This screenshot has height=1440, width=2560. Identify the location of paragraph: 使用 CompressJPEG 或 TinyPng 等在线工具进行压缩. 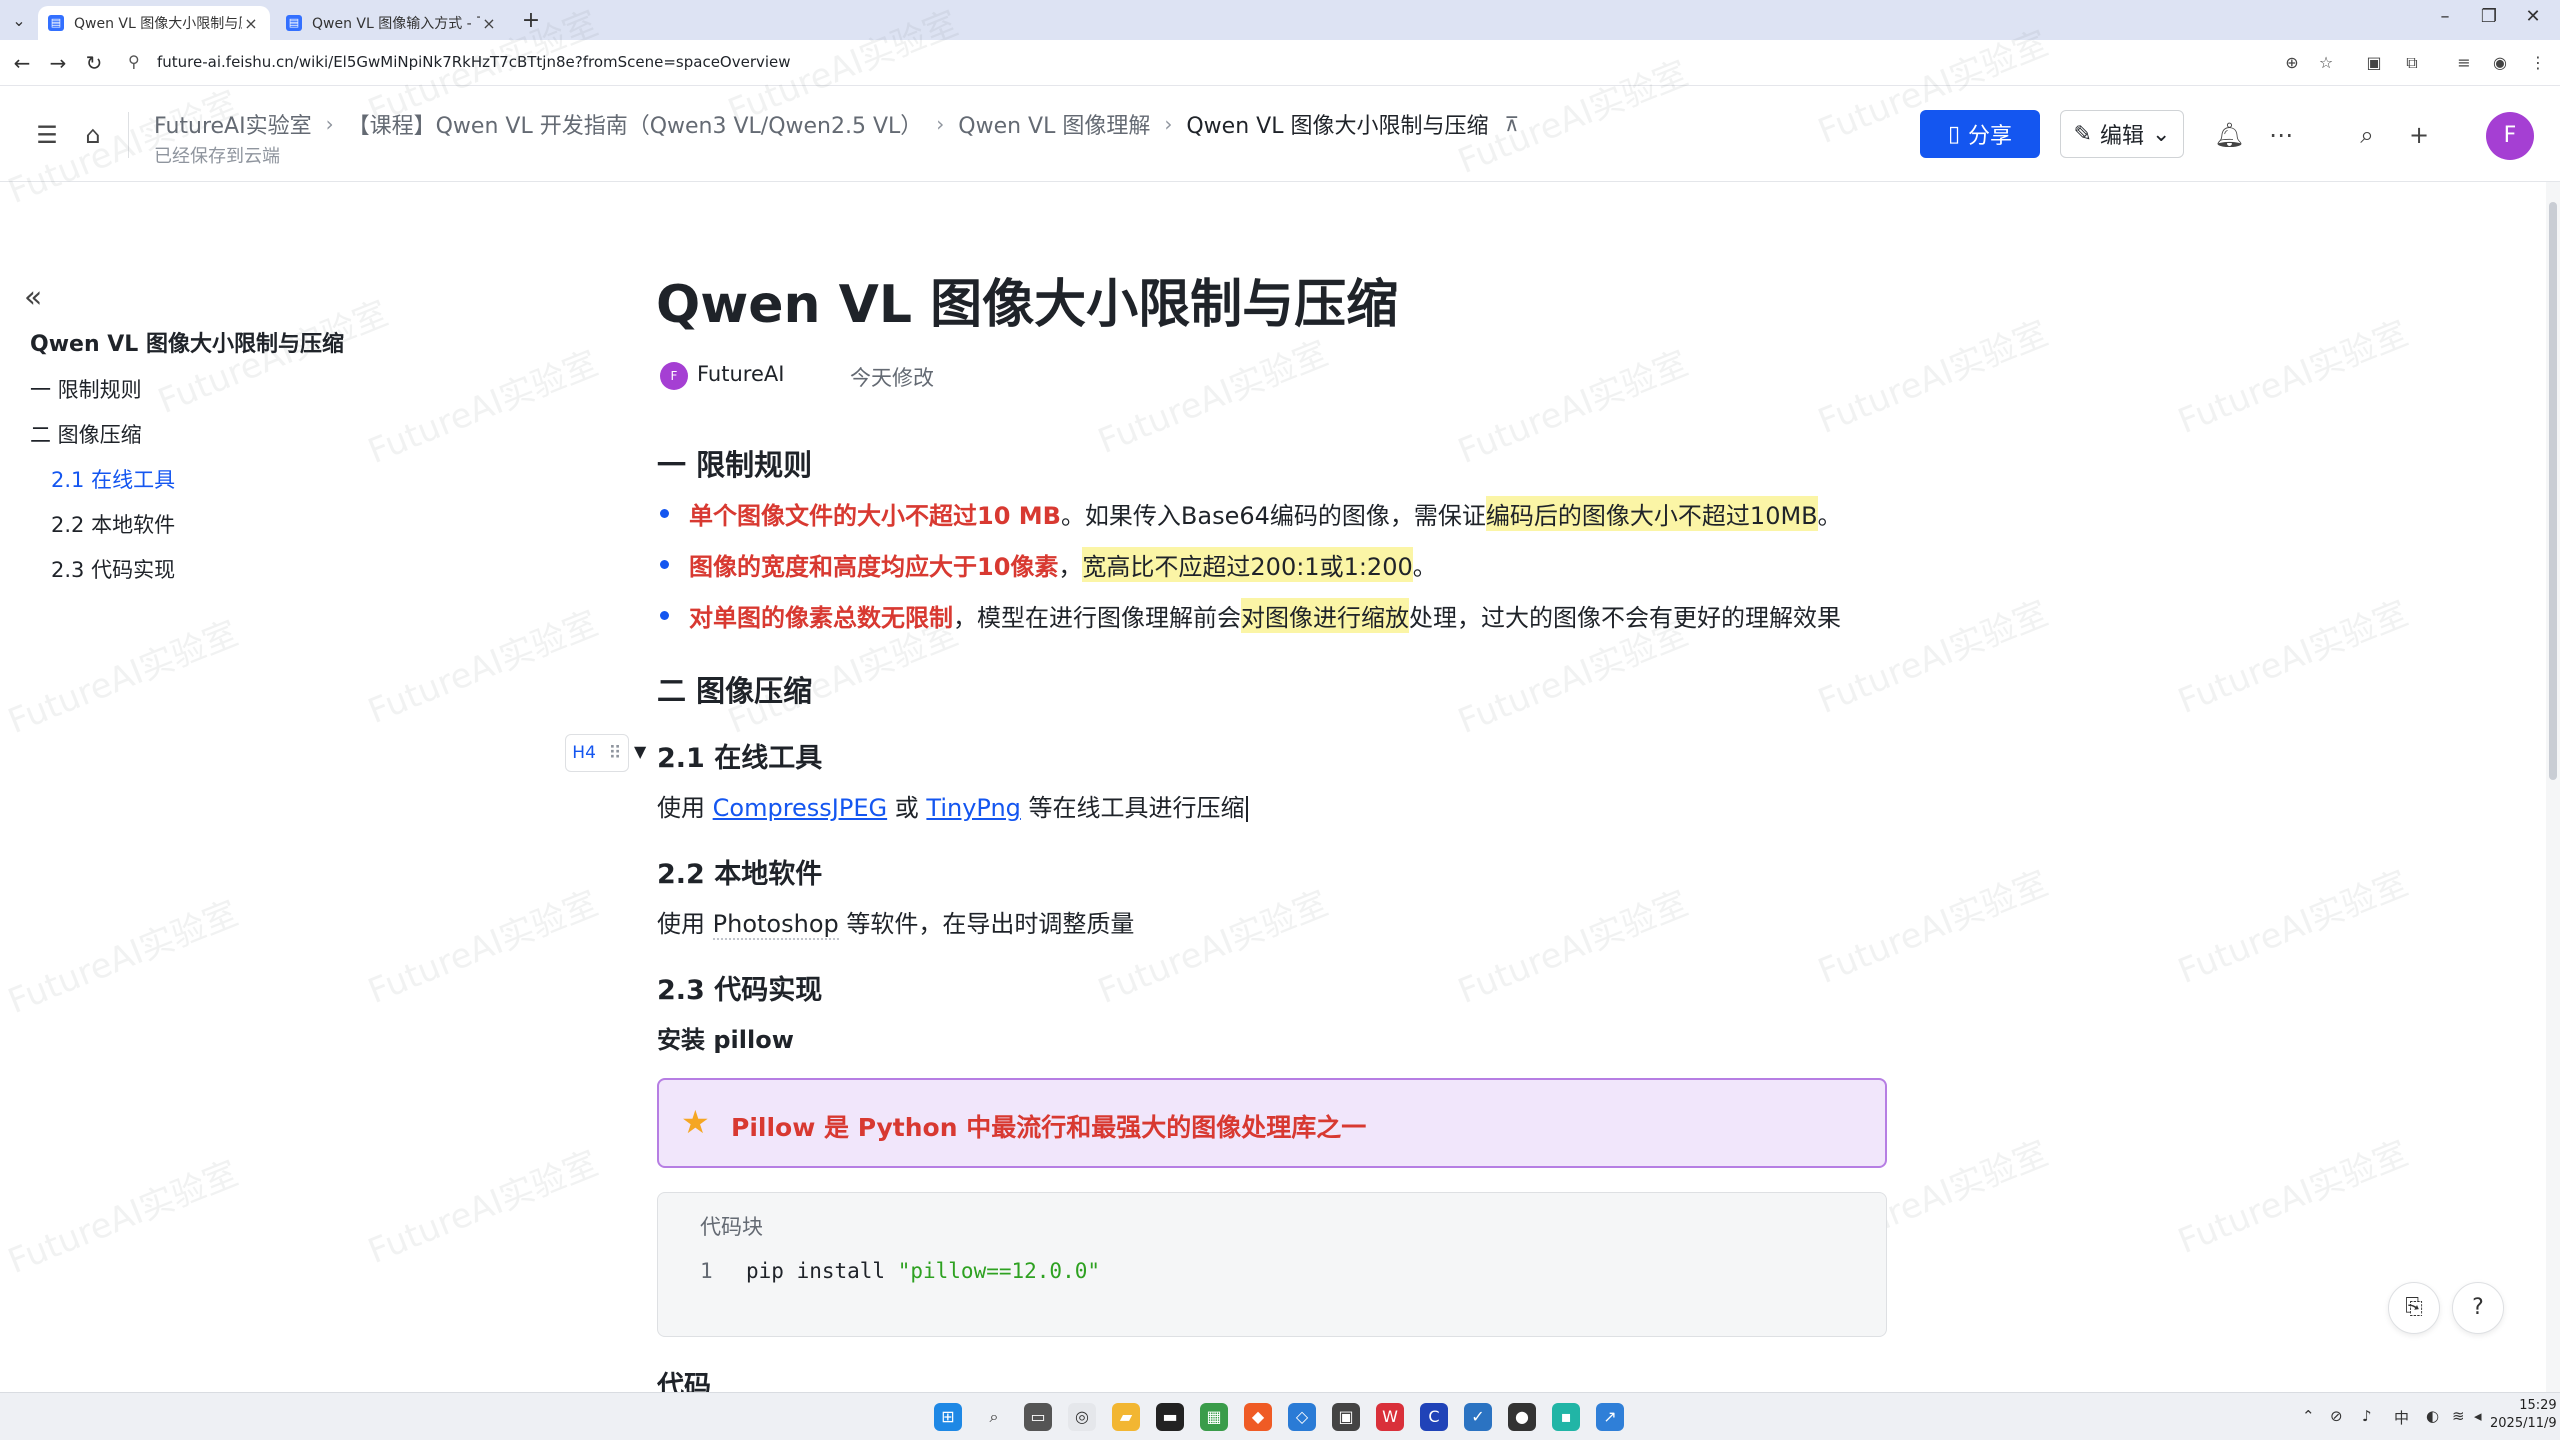
(952, 805).